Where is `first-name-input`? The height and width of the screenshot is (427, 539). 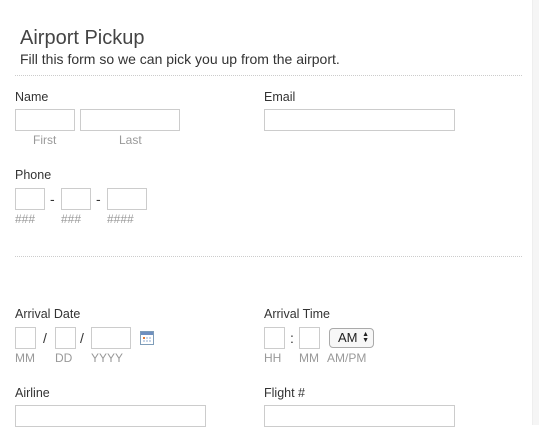
first-name-input is located at coordinates (45, 120).